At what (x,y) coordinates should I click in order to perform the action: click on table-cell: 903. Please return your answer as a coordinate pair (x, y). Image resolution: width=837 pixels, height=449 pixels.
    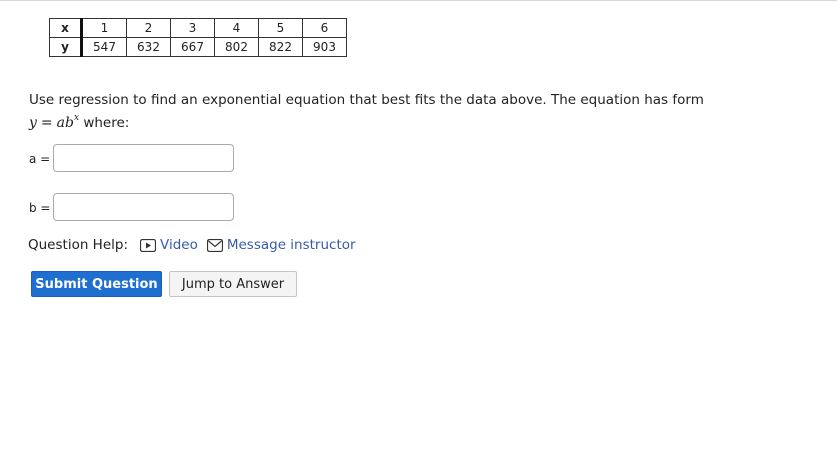
    Looking at the image, I should click on (324, 47).